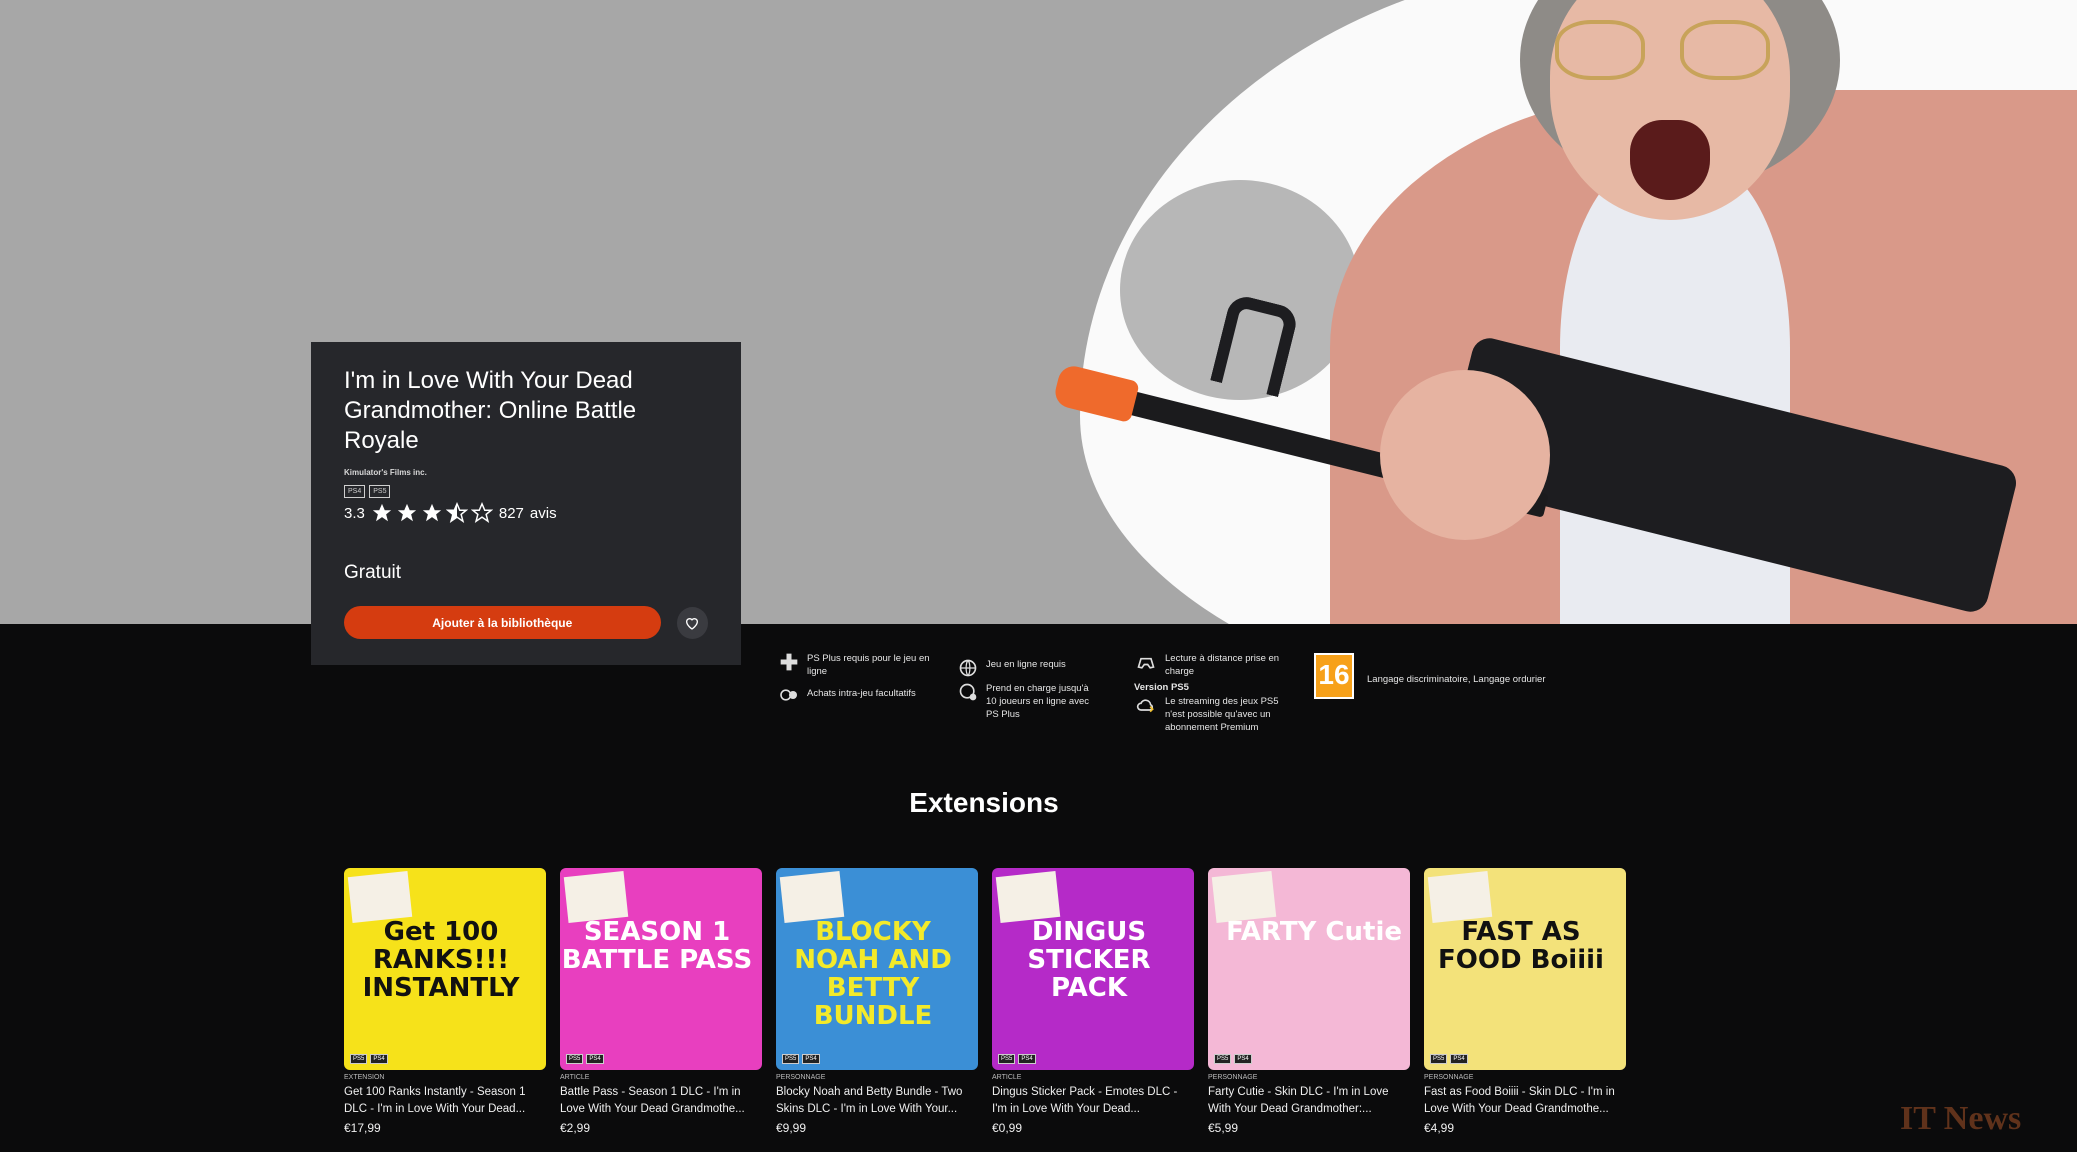 This screenshot has width=2077, height=1152. What do you see at coordinates (657, 946) in the screenshot?
I see `extension-art-text: SEASON 1 BATTLE PASS` at bounding box center [657, 946].